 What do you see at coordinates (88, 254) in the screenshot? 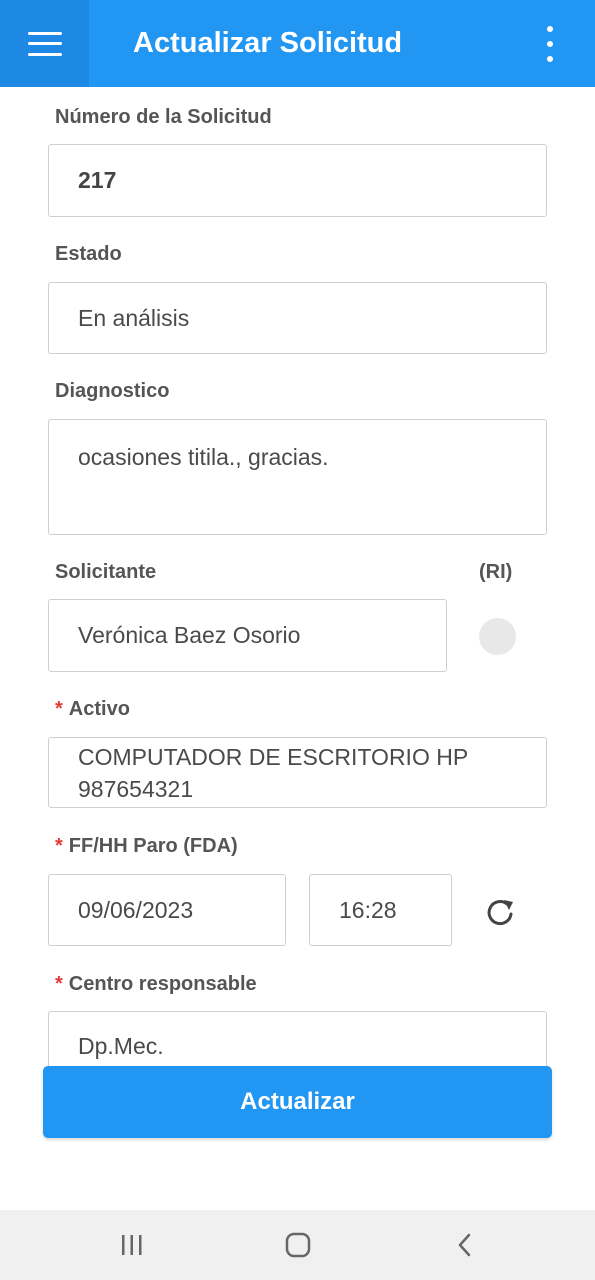
I see `estado-label: Estado` at bounding box center [88, 254].